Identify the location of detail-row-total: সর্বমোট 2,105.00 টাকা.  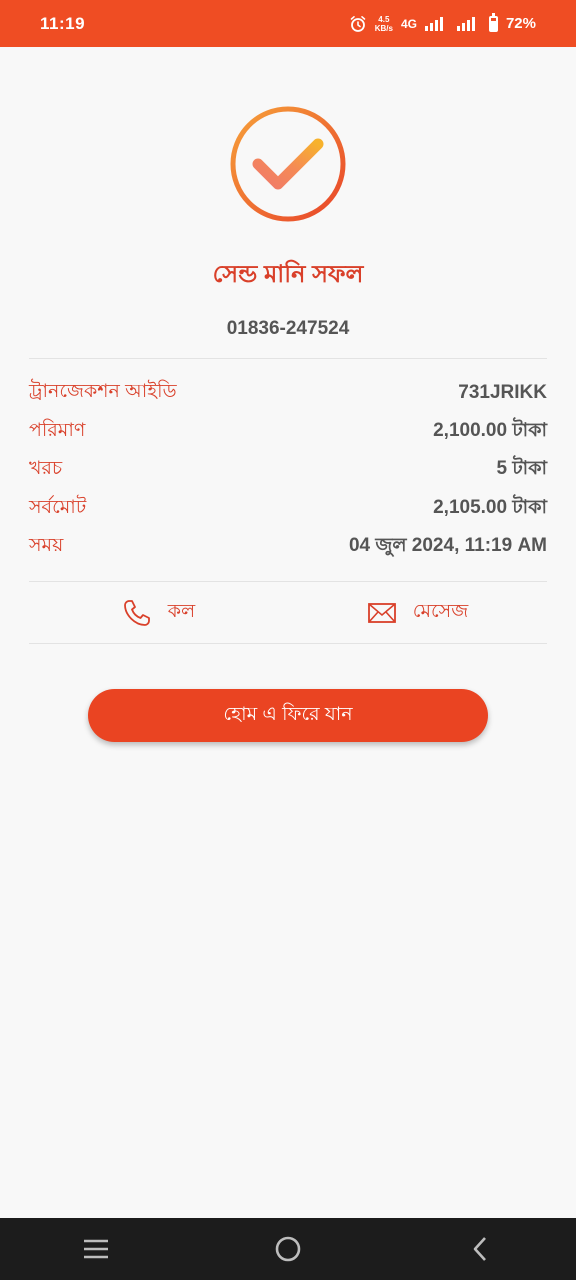
(288, 509).